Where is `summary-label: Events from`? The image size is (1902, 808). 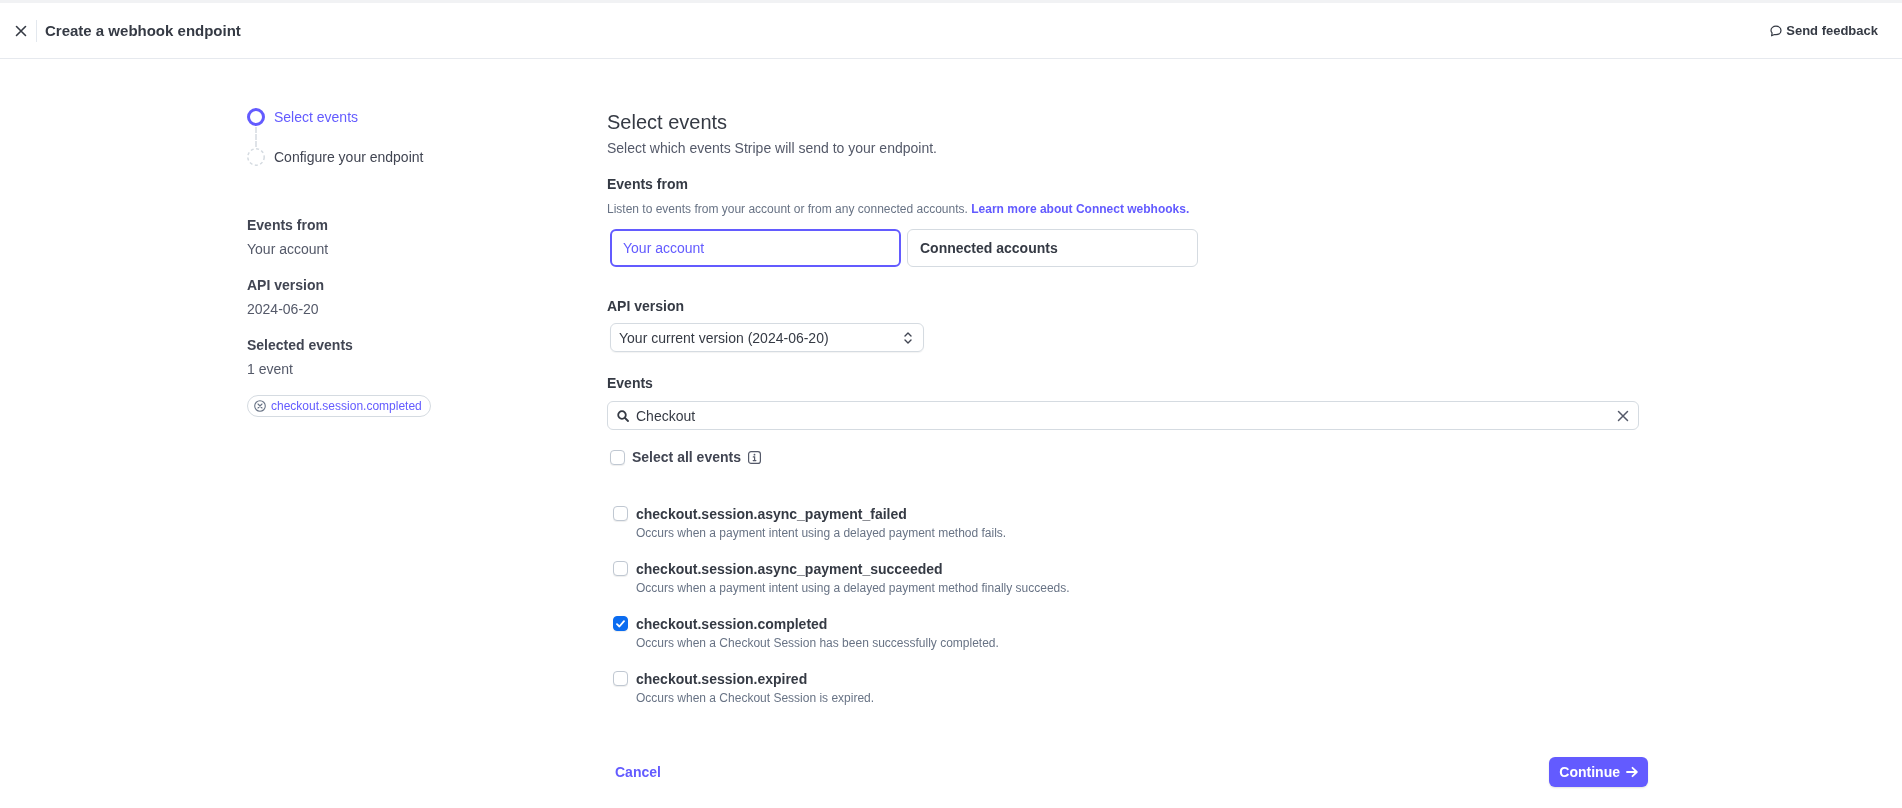
summary-label: Events from is located at coordinates (288, 225).